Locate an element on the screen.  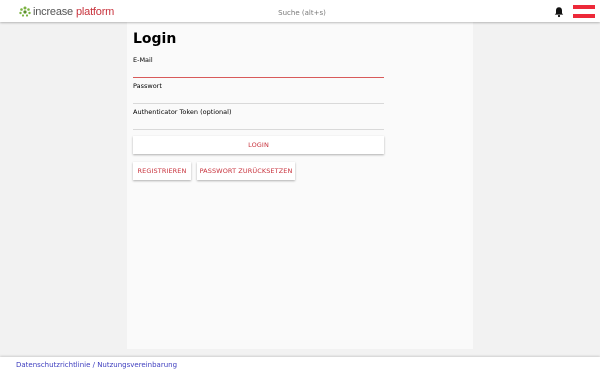
search-input is located at coordinates (302, 12).